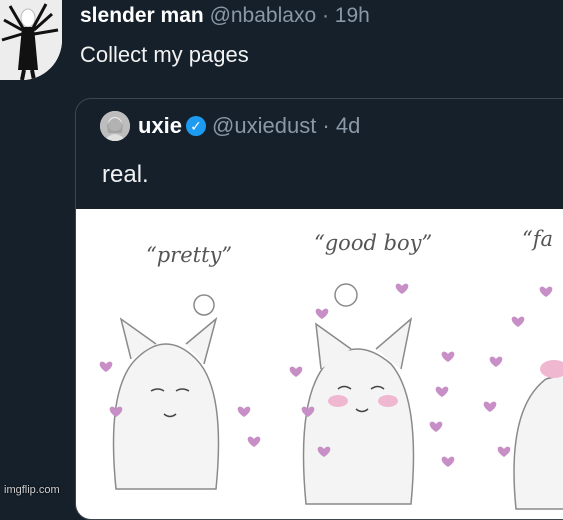 This screenshot has width=563, height=520. Describe the element at coordinates (538, 435) in the screenshot. I see `character-partial` at that location.